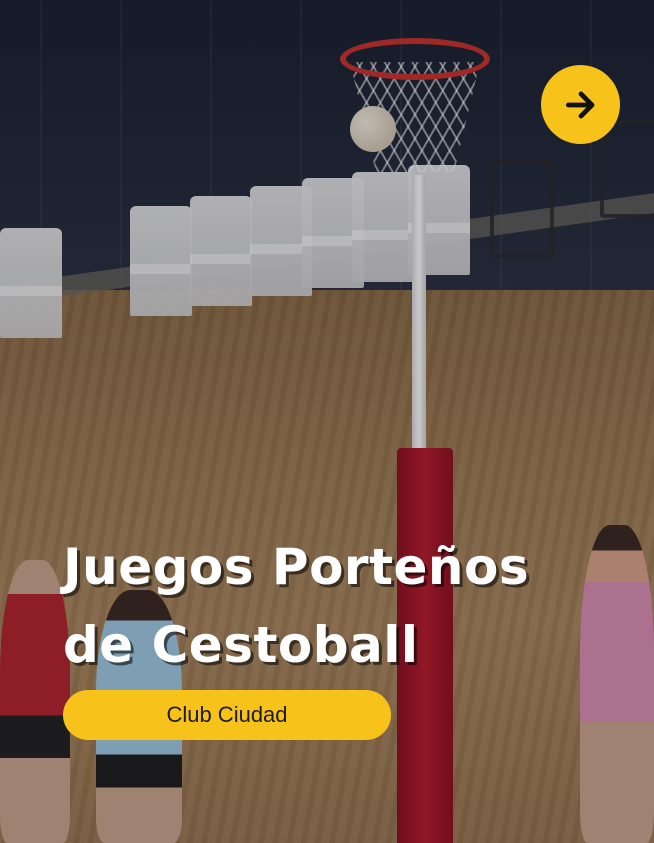 The image size is (654, 843). I want to click on club-badge: Club Ciudad, so click(227, 715).